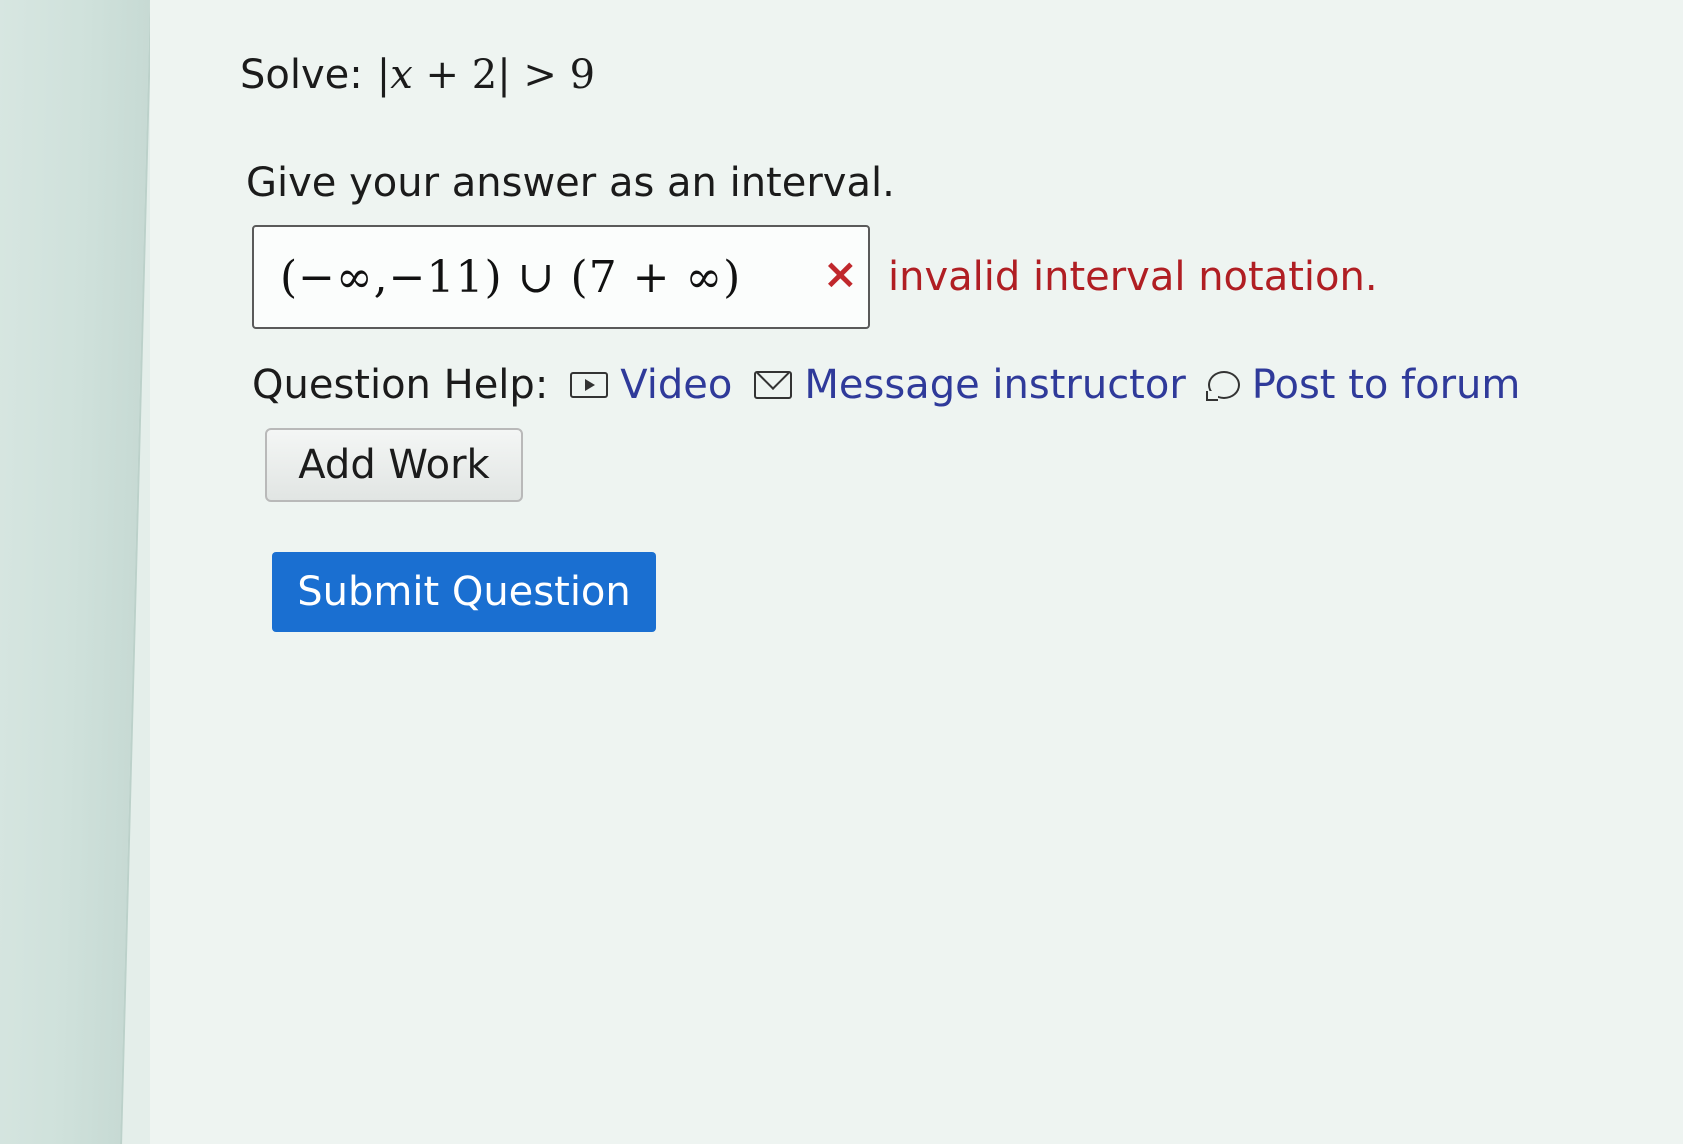  What do you see at coordinates (464, 592) in the screenshot?
I see `submit-question-button: Submit Question` at bounding box center [464, 592].